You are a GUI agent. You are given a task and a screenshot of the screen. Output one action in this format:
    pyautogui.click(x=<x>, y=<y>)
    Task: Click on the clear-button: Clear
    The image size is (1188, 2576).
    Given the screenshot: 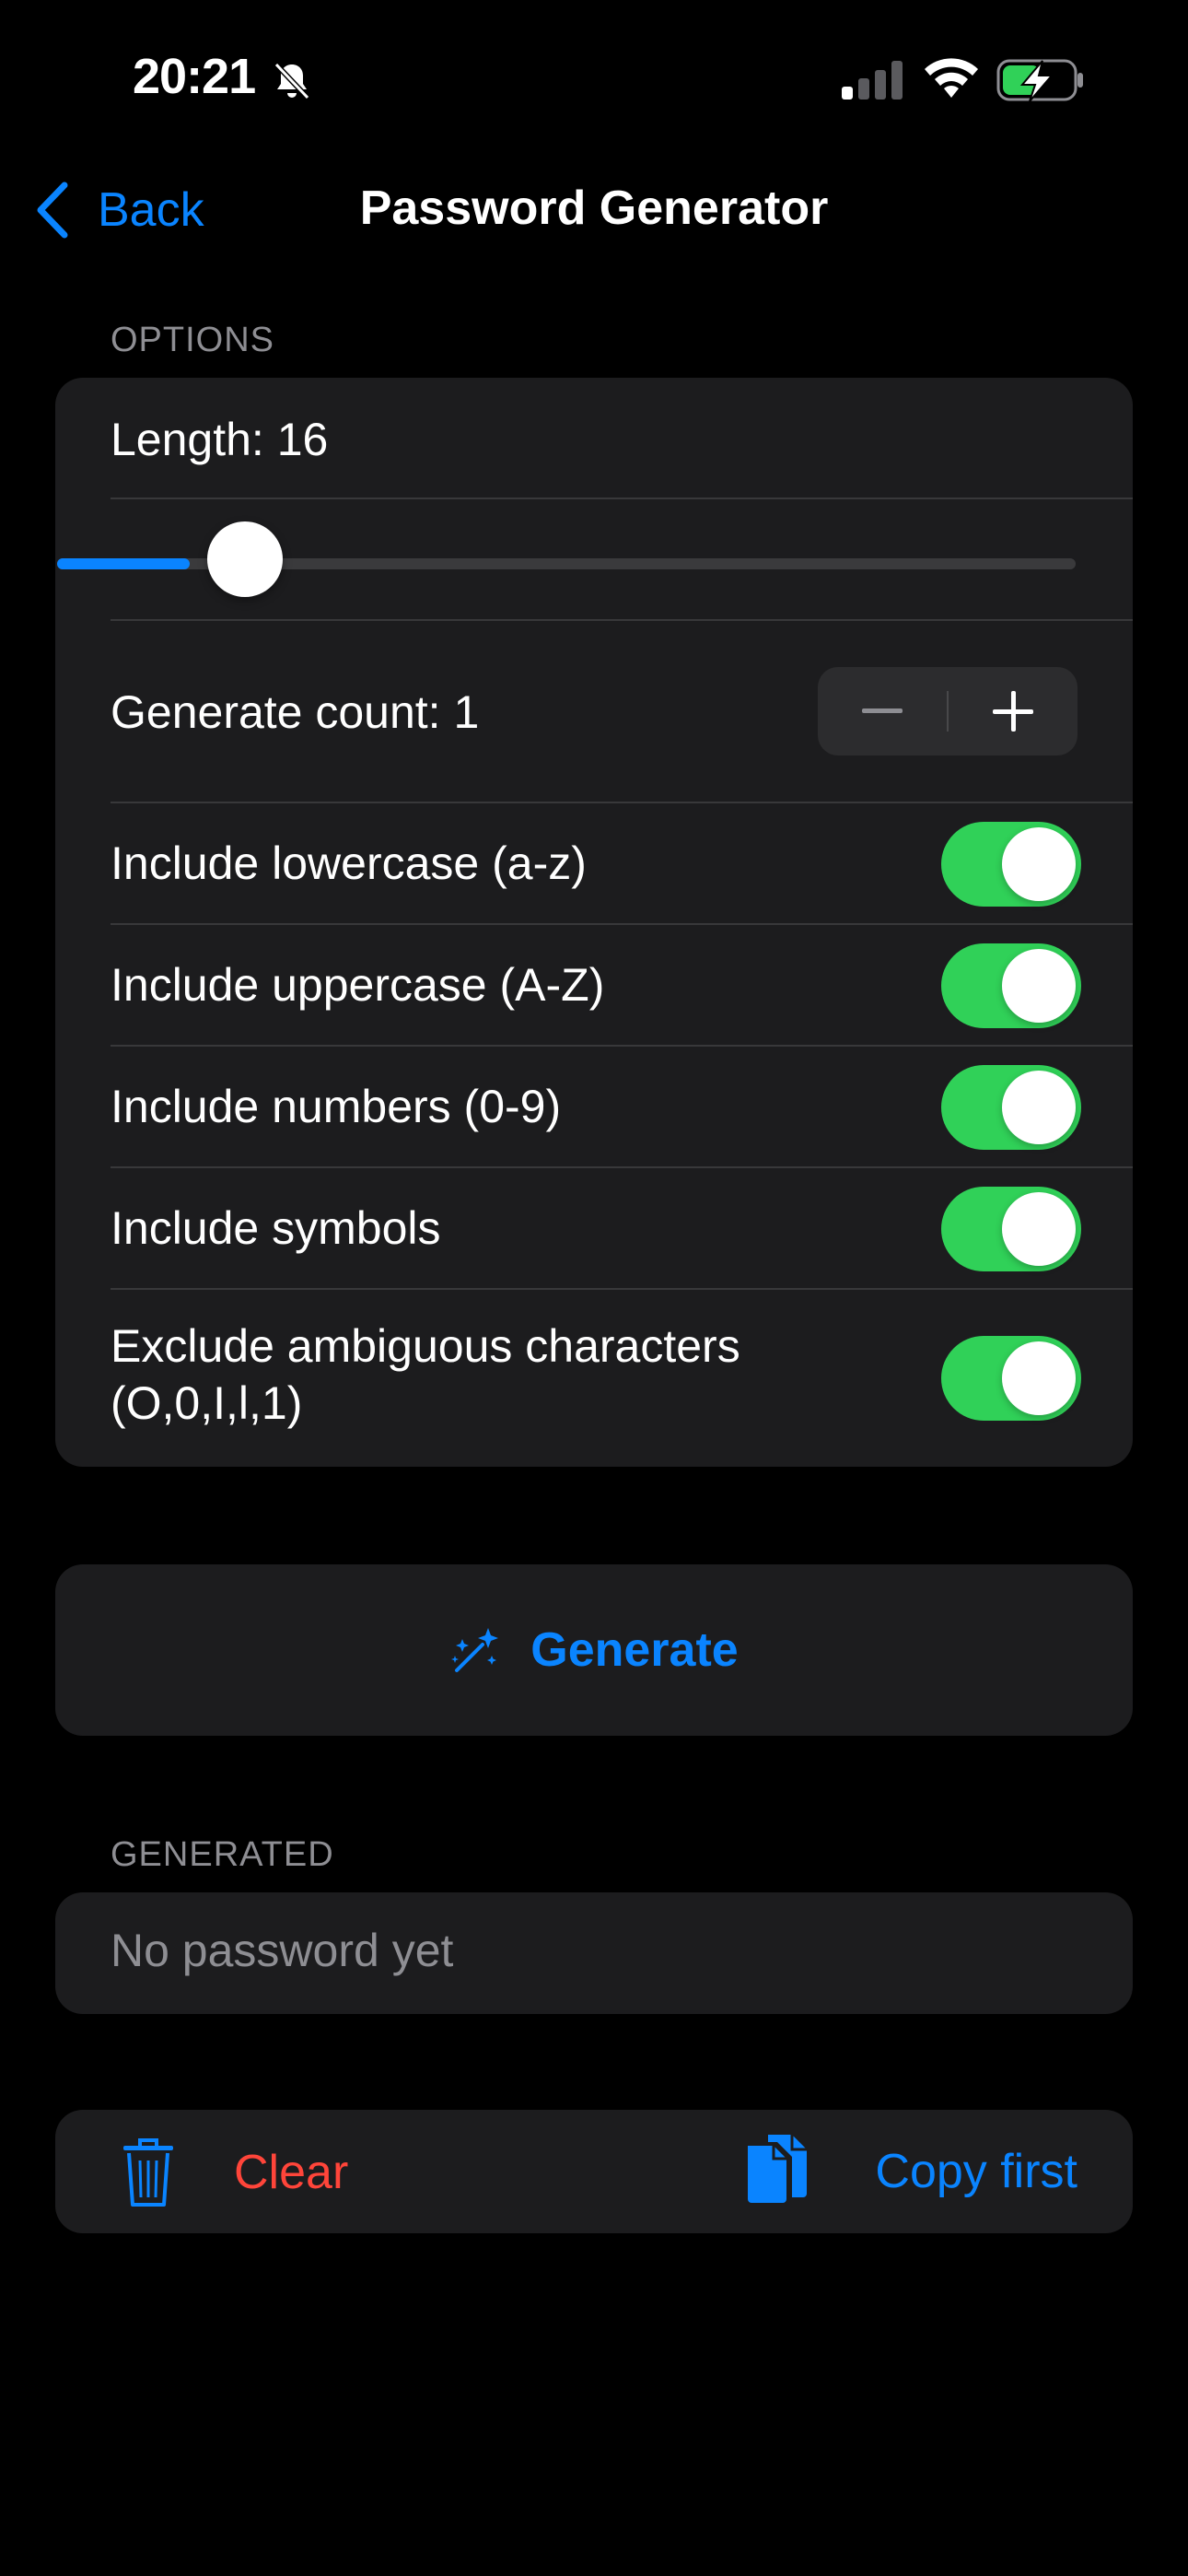 What is the action you would take?
    pyautogui.click(x=234, y=2172)
    